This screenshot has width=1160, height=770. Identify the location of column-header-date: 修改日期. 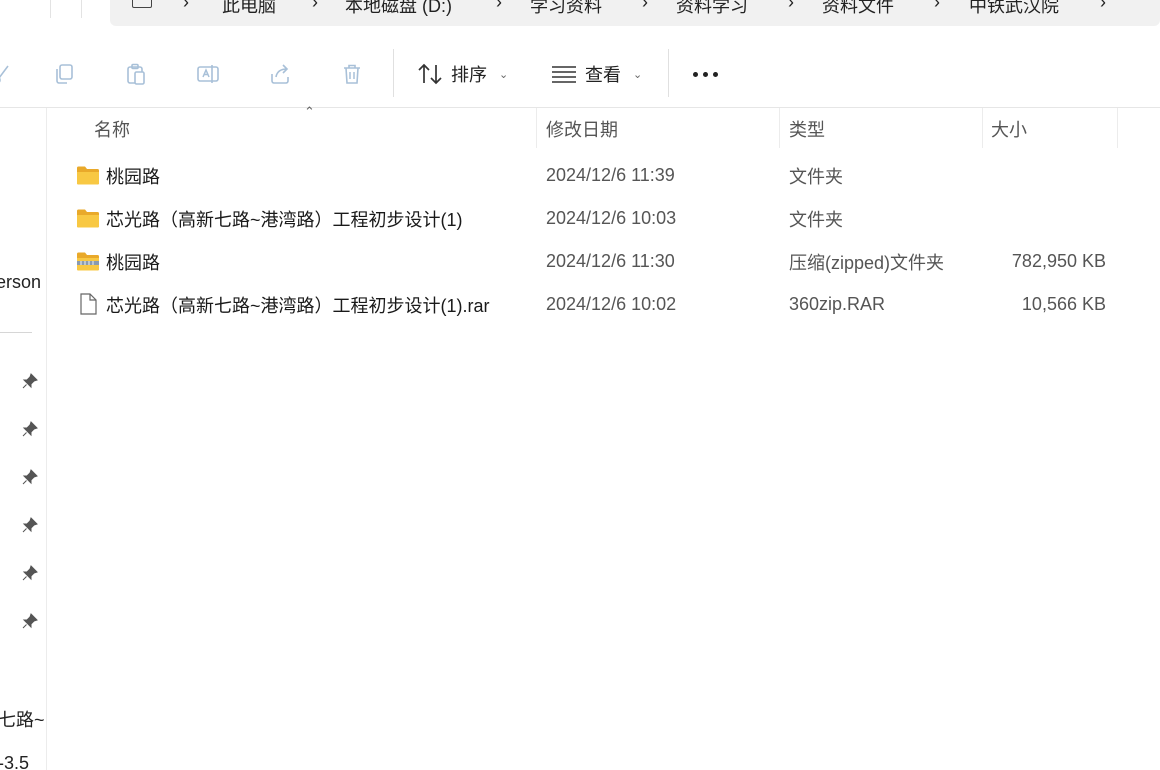
(582, 129).